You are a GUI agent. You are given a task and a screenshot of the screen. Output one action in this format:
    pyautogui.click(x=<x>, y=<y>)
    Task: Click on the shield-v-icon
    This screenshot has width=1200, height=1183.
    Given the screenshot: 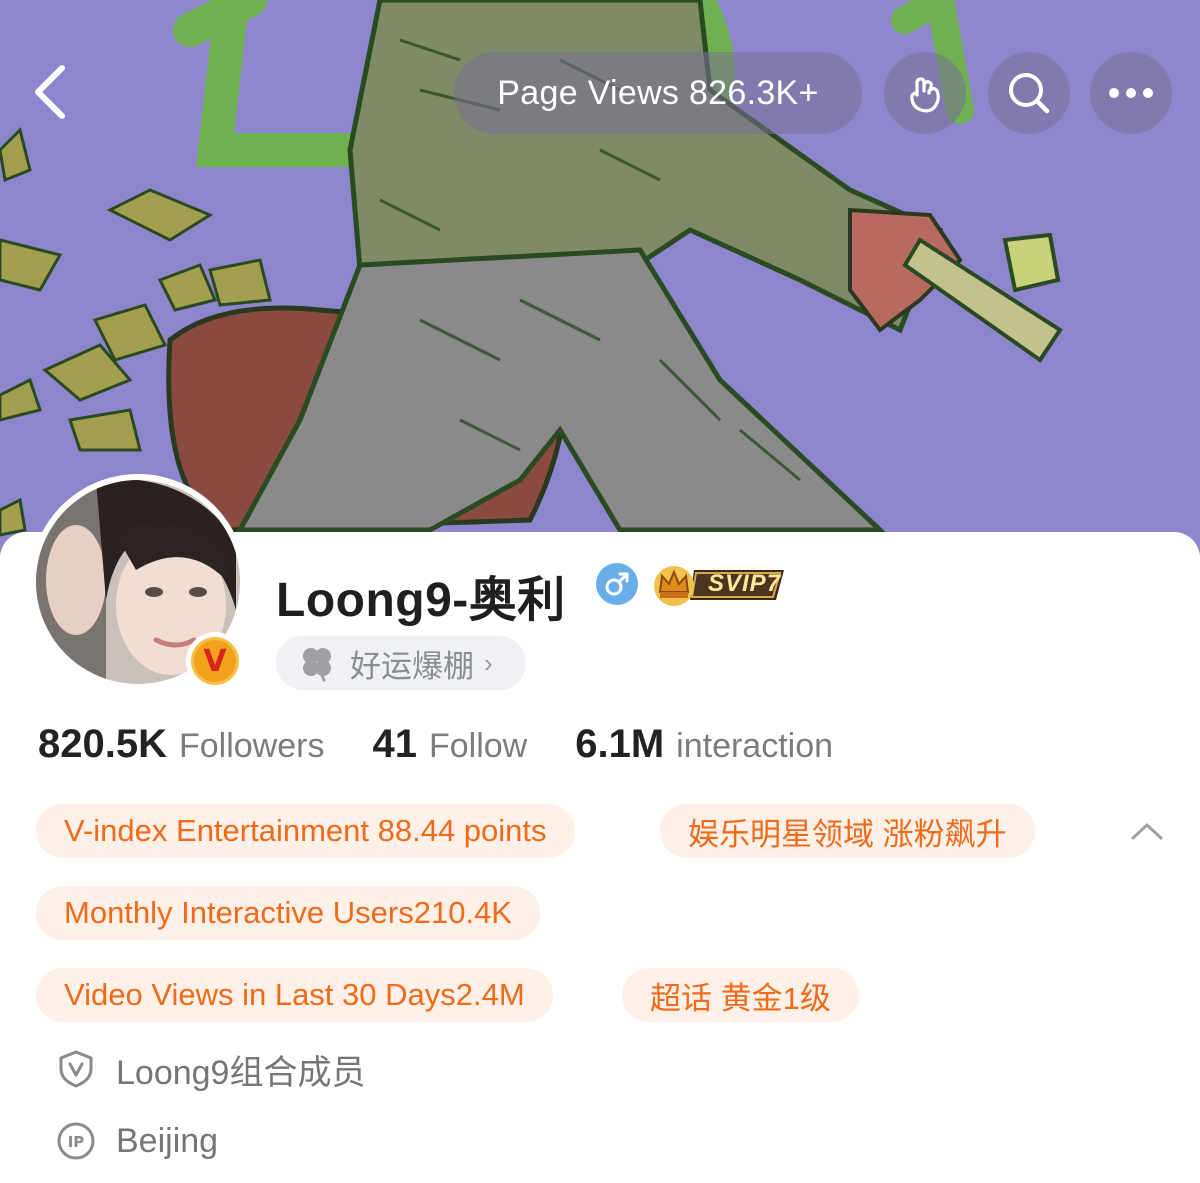 What is the action you would take?
    pyautogui.click(x=76, y=1069)
    